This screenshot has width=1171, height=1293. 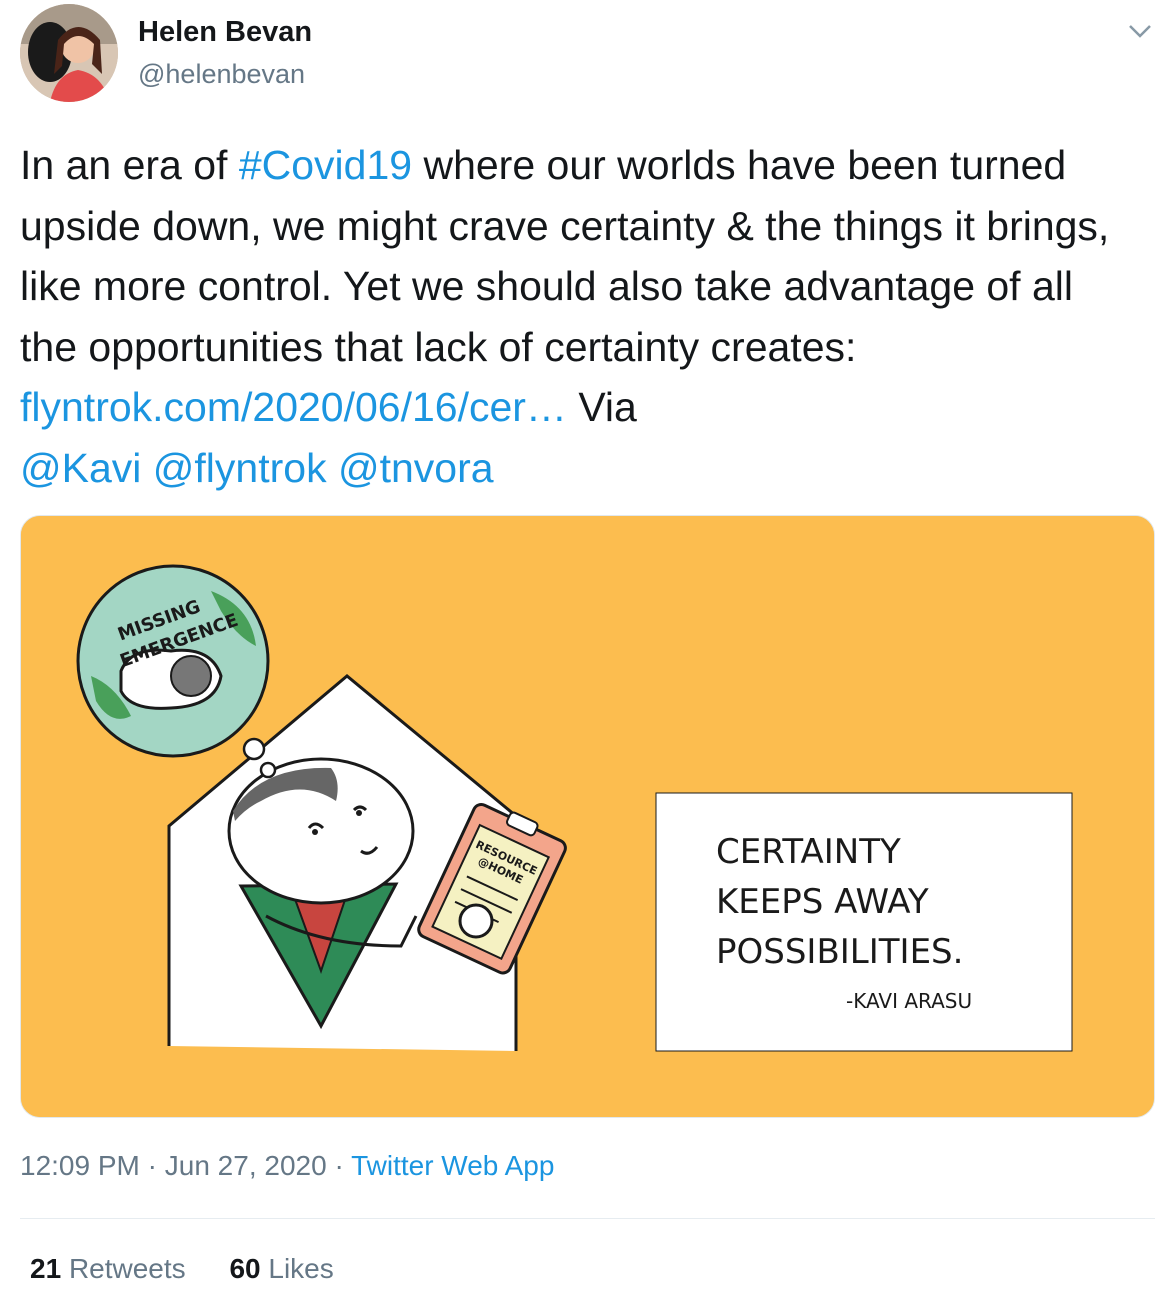 I want to click on tweet-source-link: Twitter Web App, so click(x=452, y=1165).